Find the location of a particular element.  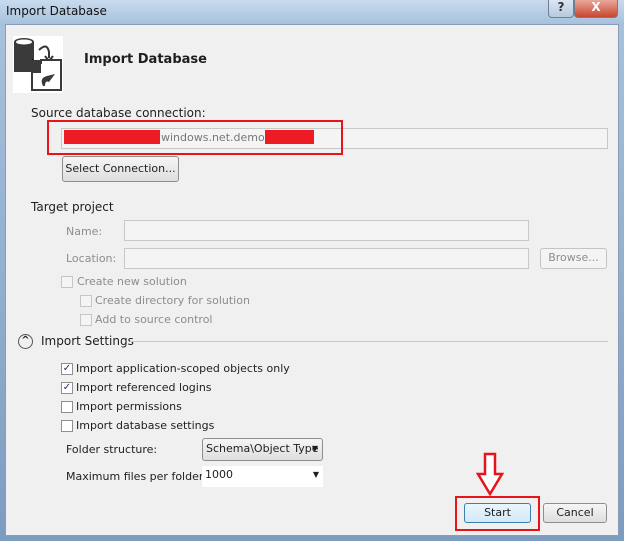

folder-structure-select: Schema\Object Type ▼ is located at coordinates (262, 449).